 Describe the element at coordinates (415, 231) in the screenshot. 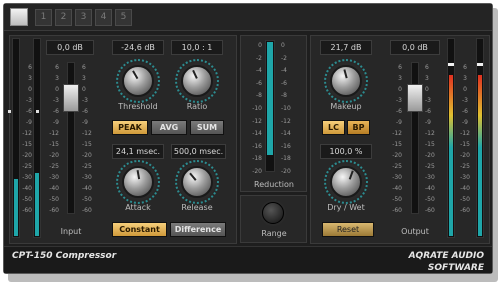

I see `output-label: Output` at that location.